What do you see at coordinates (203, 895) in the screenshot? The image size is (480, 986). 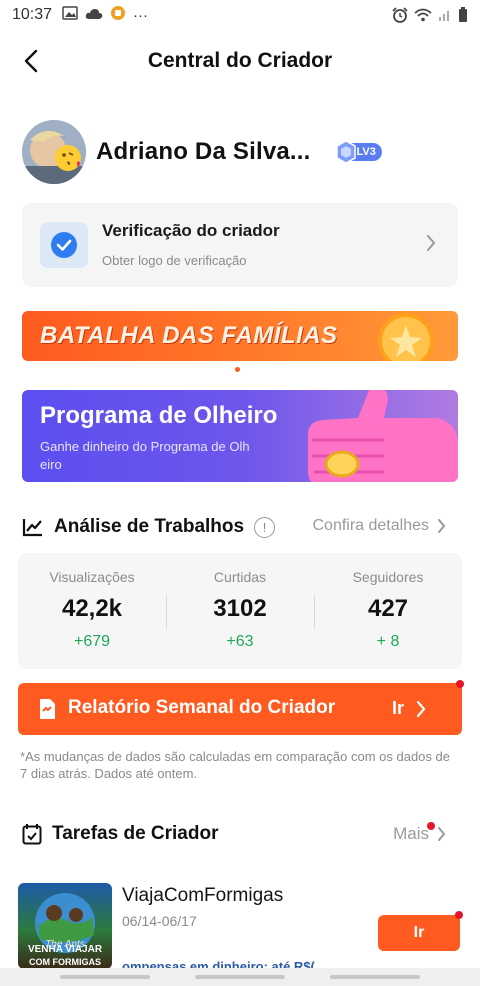 I see `task-name: ViajaComFormigas` at bounding box center [203, 895].